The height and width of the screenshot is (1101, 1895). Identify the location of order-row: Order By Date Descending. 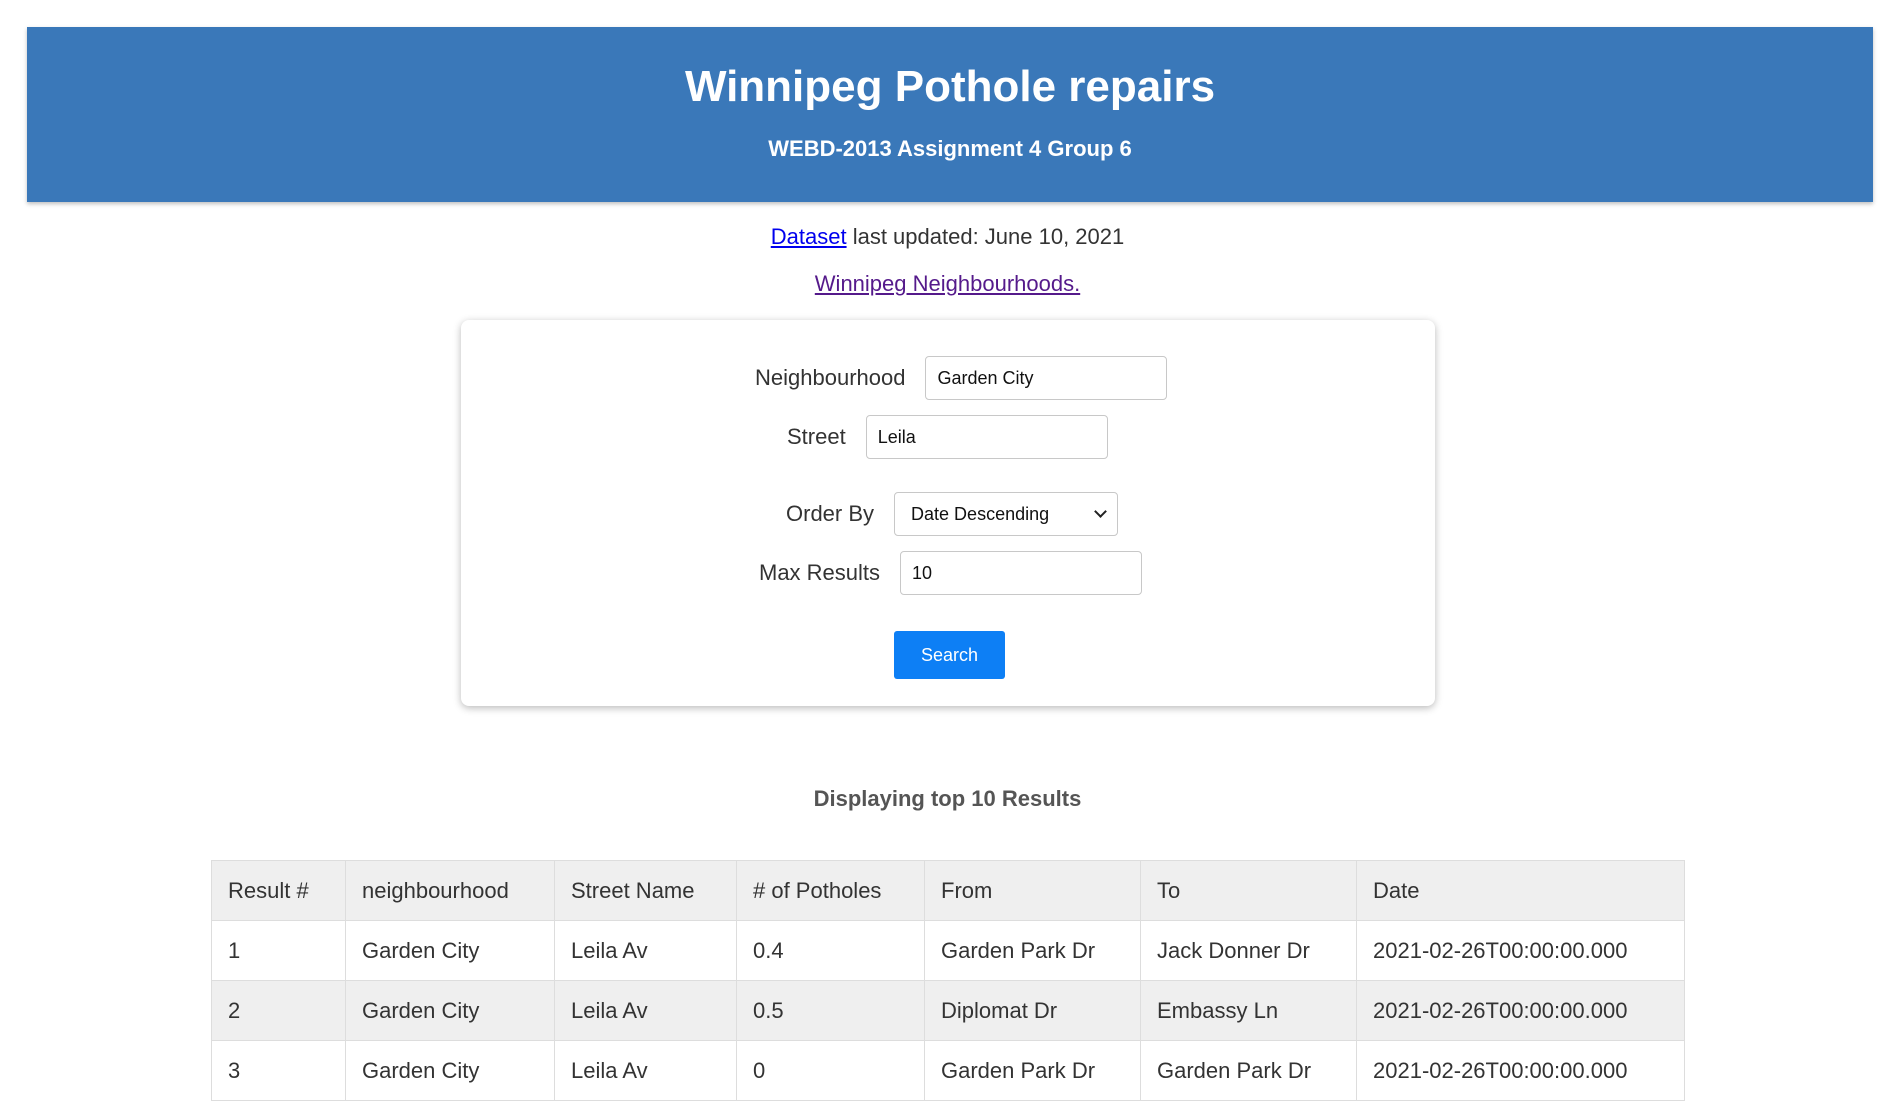
(952, 514).